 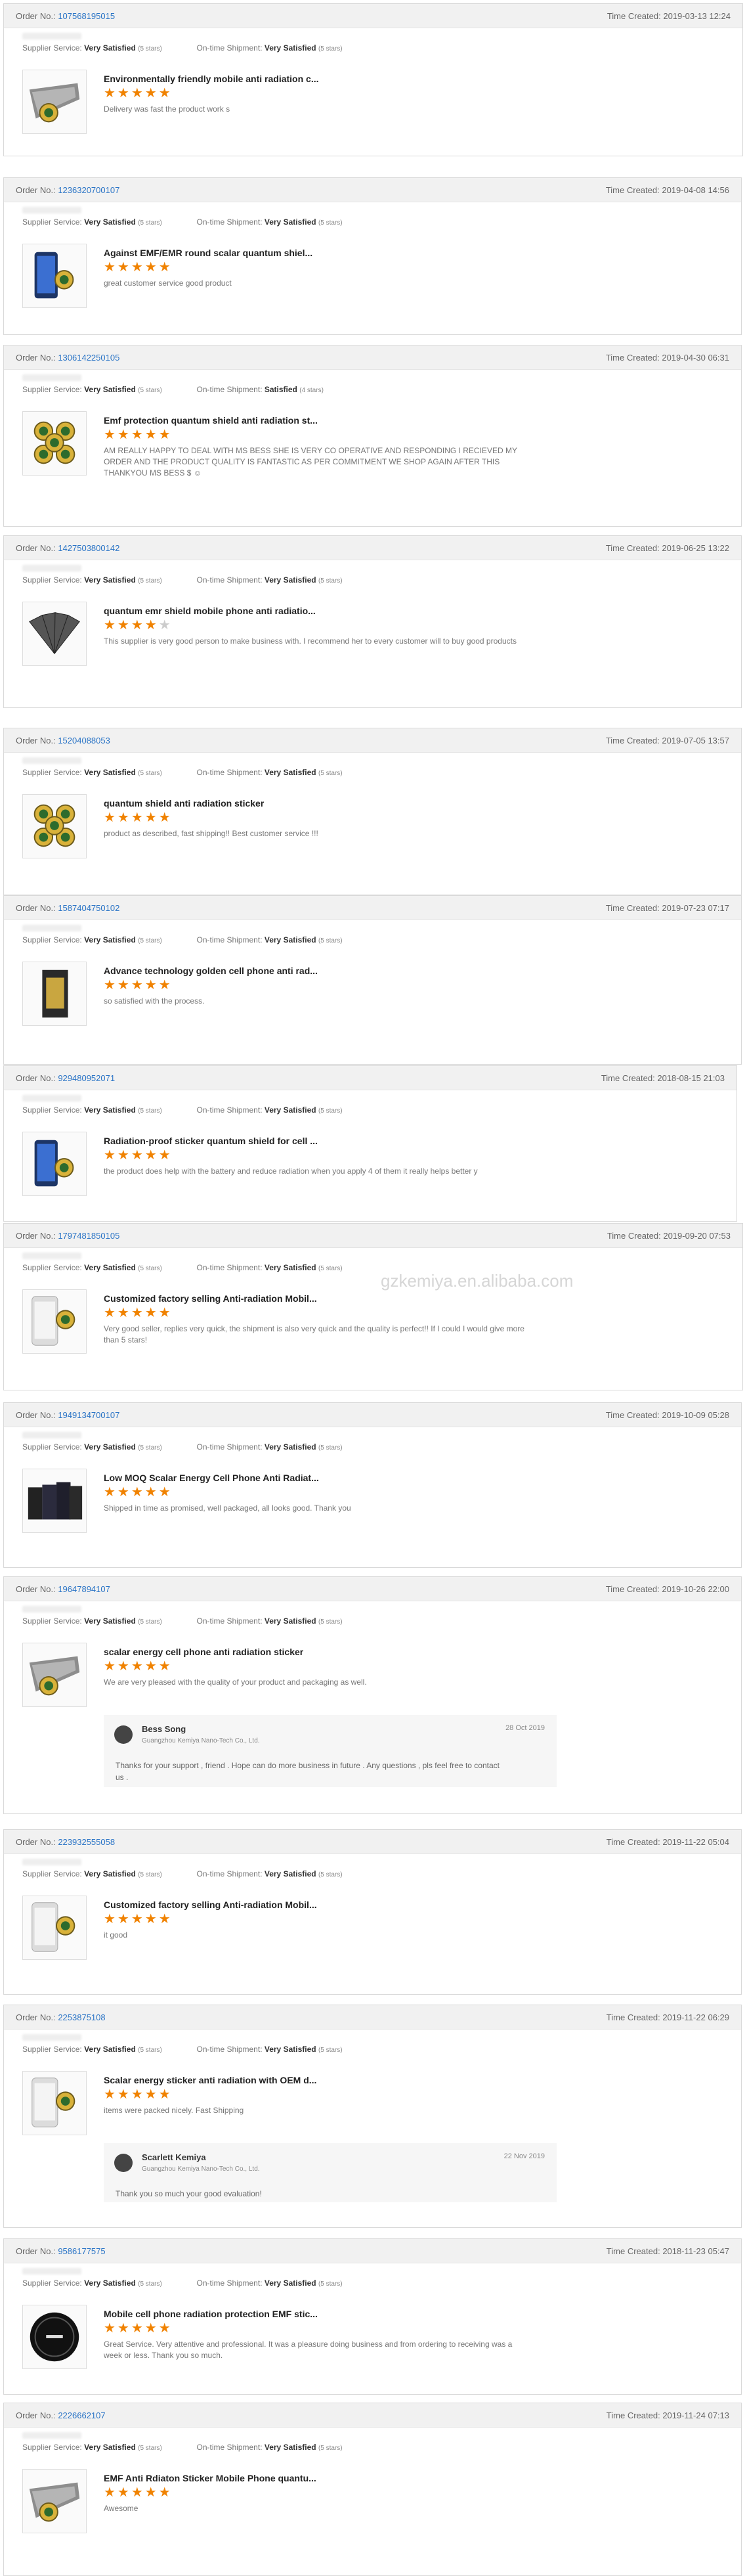 What do you see at coordinates (84, 1589) in the screenshot?
I see `order-number-link: 19647894107` at bounding box center [84, 1589].